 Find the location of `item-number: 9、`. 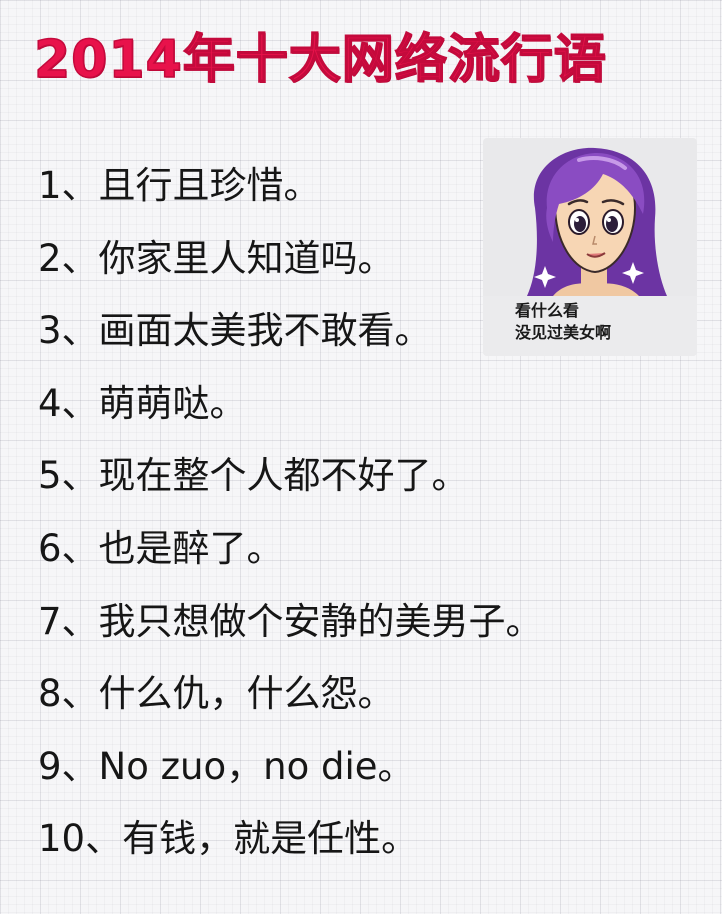

item-number: 9、 is located at coordinates (68, 766).